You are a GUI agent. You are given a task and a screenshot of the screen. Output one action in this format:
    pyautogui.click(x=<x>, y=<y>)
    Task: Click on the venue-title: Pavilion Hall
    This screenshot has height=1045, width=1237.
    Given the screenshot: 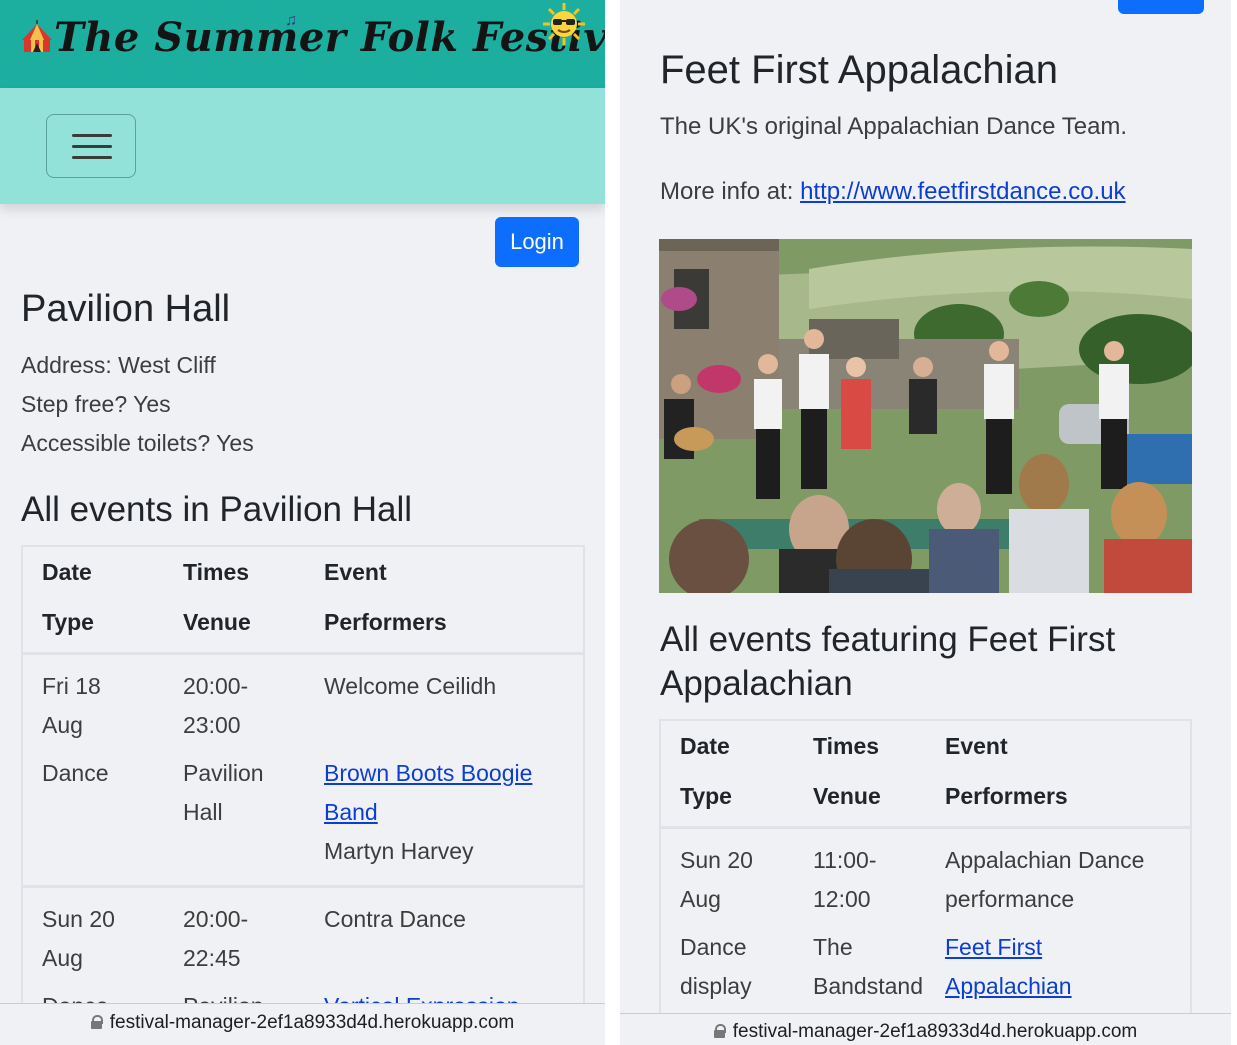 What is the action you would take?
    pyautogui.click(x=126, y=309)
    